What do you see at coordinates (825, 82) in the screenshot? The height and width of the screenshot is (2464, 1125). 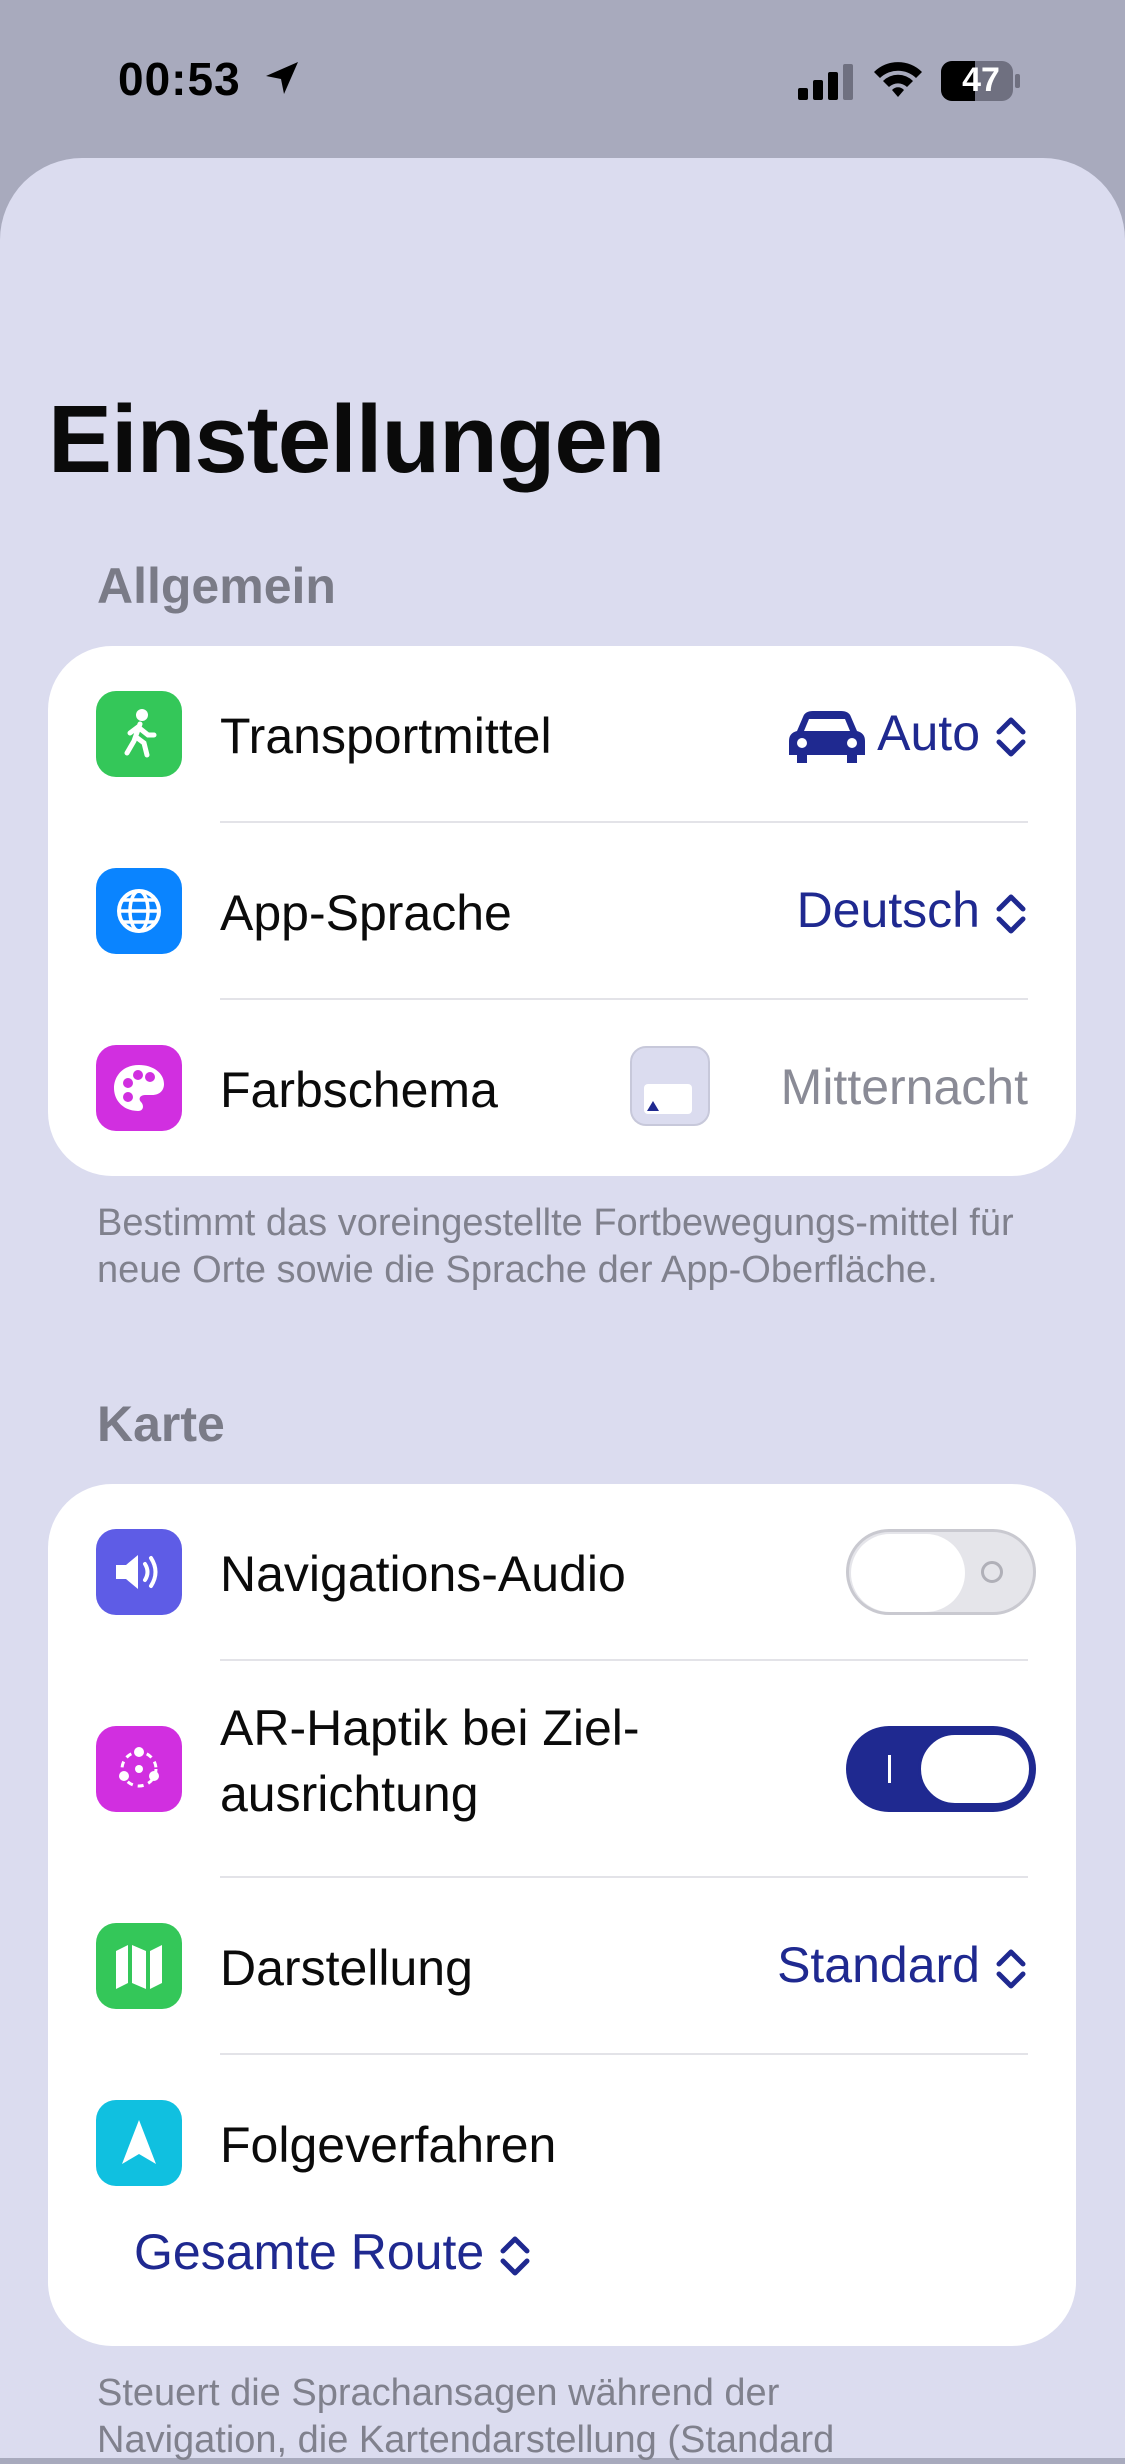 I see `cellular-signal-icon` at bounding box center [825, 82].